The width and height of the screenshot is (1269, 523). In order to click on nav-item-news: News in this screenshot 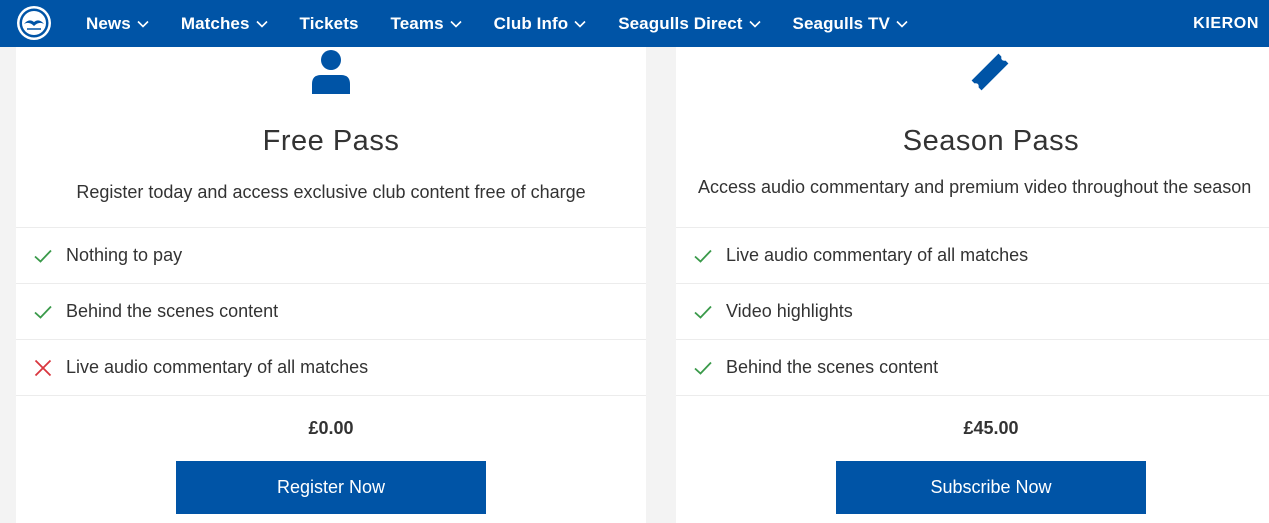, I will do `click(117, 24)`.